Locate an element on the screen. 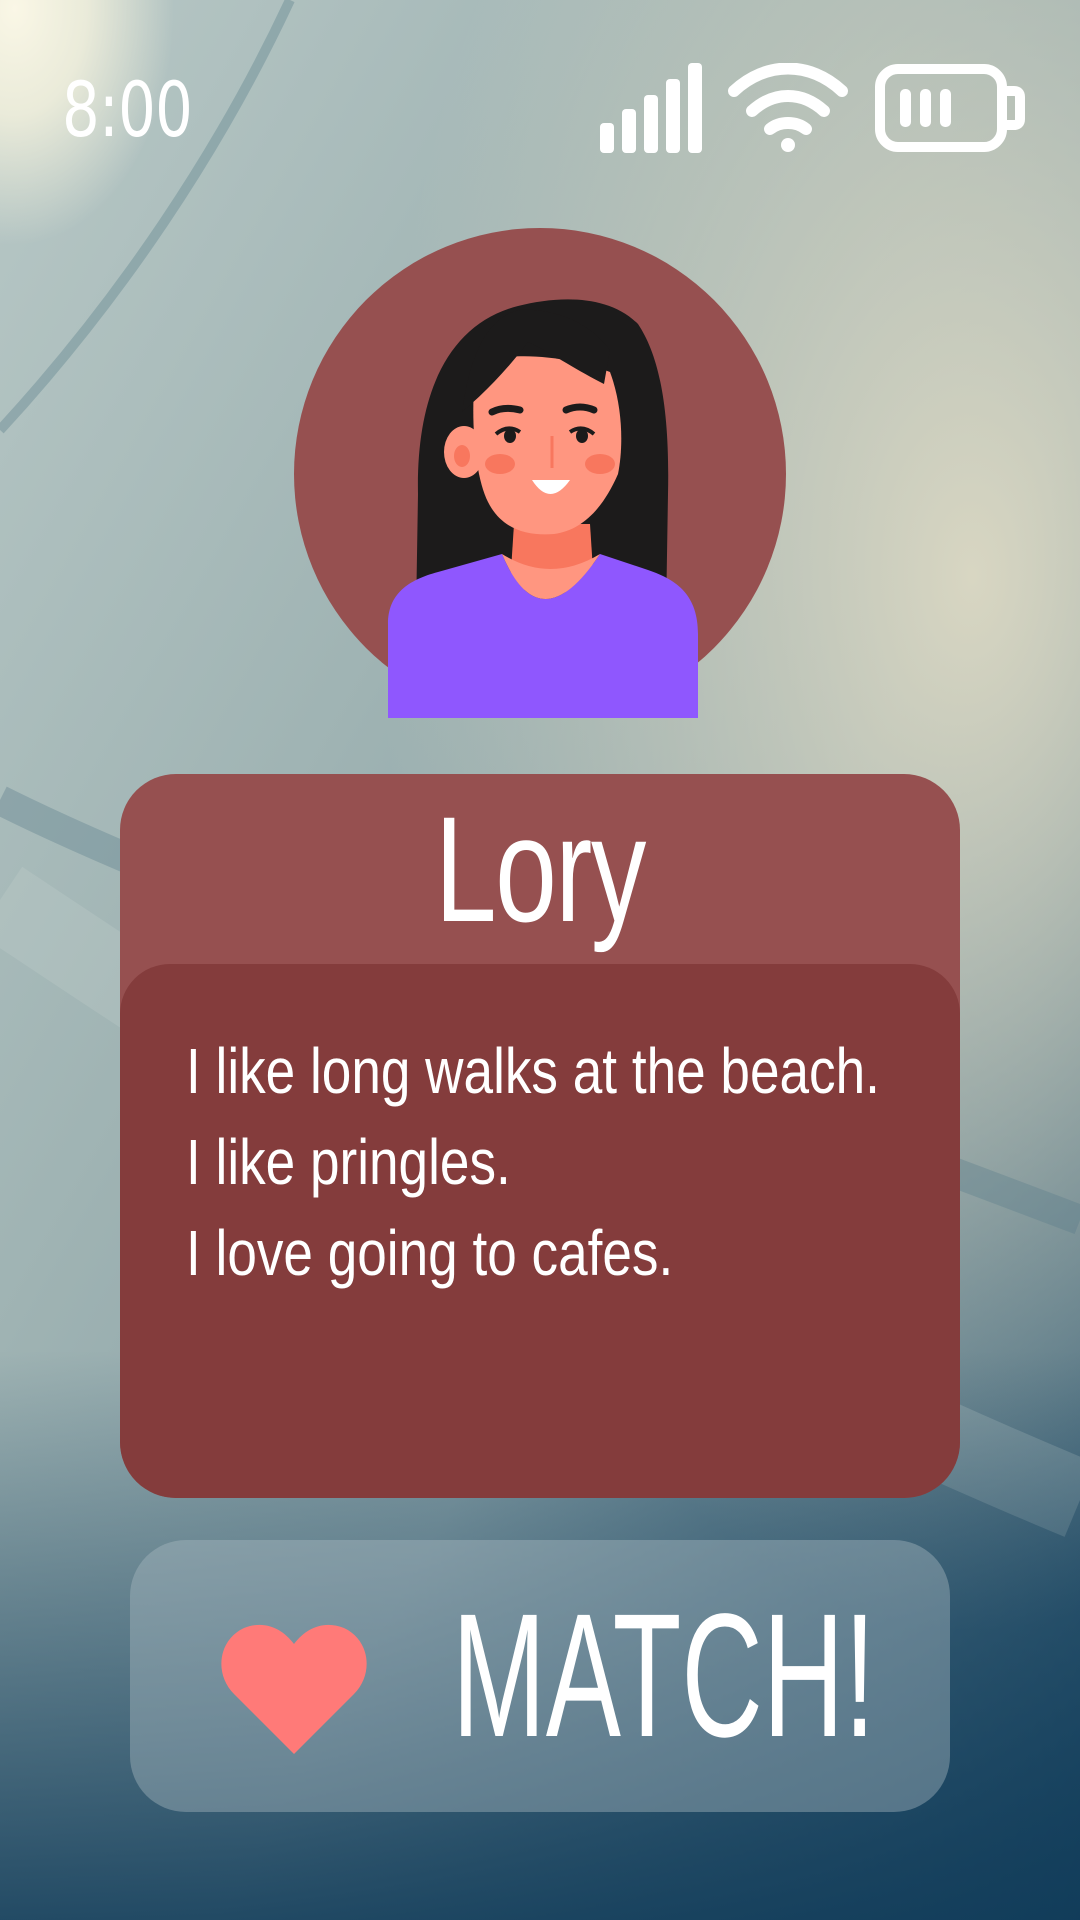 Image resolution: width=1080 pixels, height=1920 pixels. match-button-label: MATCH! is located at coordinates (664, 1676).